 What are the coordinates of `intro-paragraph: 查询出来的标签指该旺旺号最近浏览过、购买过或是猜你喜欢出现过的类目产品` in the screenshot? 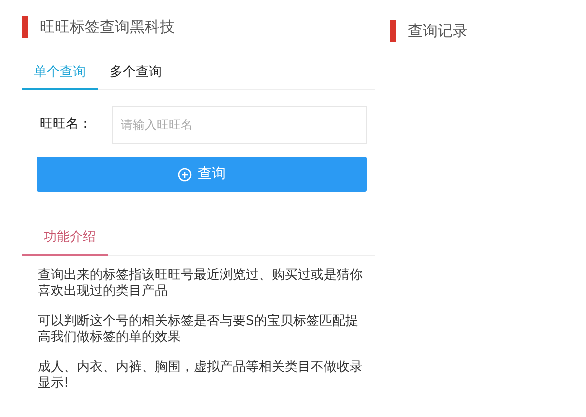 It's located at (201, 284).